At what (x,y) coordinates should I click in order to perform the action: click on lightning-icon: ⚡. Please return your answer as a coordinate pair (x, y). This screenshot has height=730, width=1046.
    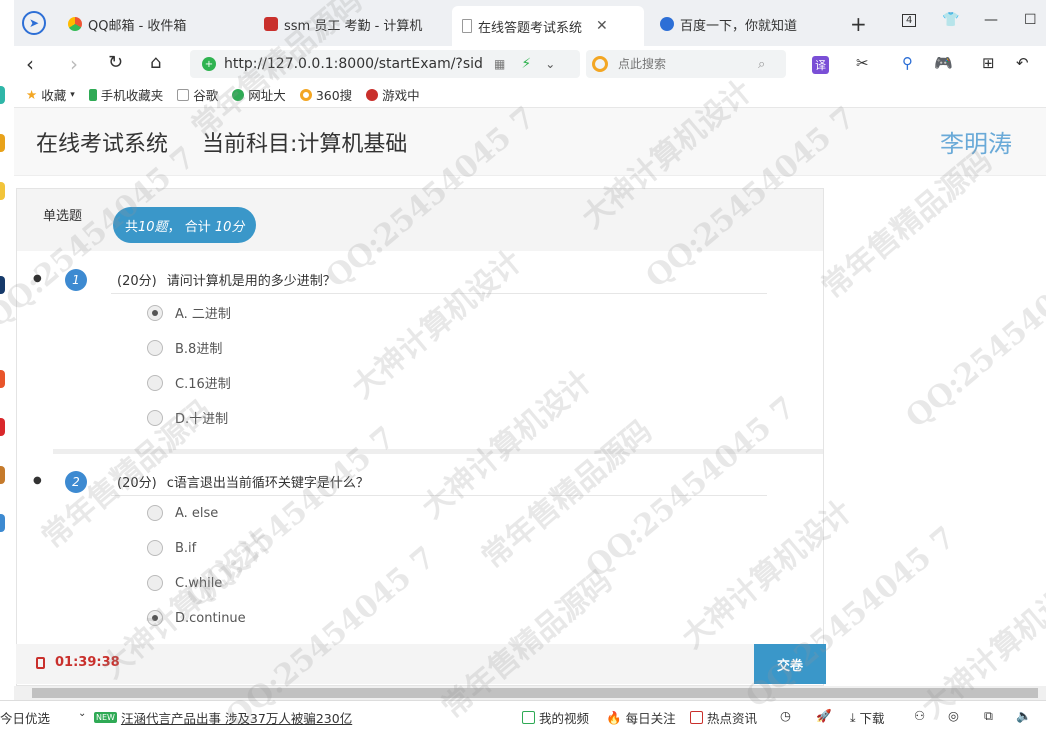
    Looking at the image, I should click on (526, 64).